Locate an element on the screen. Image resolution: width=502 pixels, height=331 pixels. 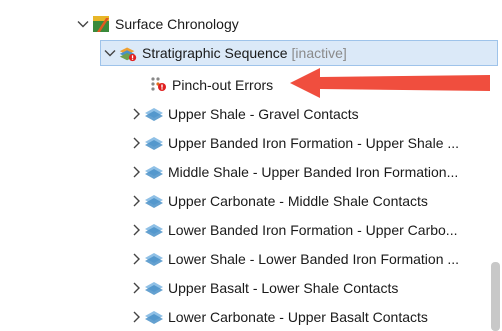
tree-item-contact: Lower Carbonate - Upper Basalt Contacts is located at coordinates (251, 317).